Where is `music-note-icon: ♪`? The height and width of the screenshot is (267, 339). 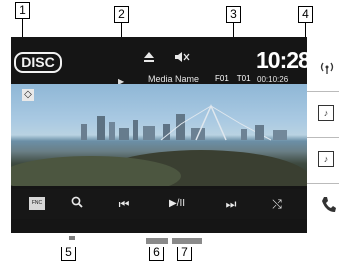
music-note-icon: ♪ is located at coordinates (326, 113).